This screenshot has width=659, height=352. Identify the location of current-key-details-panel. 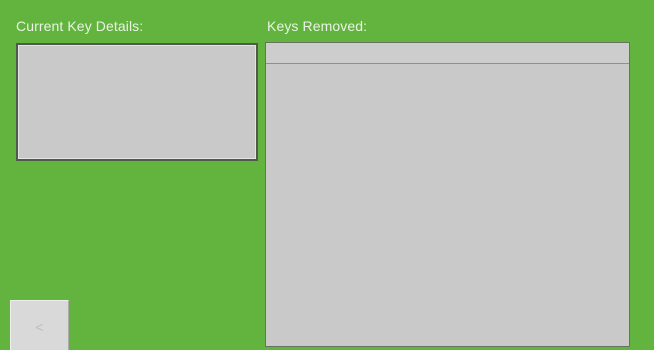
(137, 102).